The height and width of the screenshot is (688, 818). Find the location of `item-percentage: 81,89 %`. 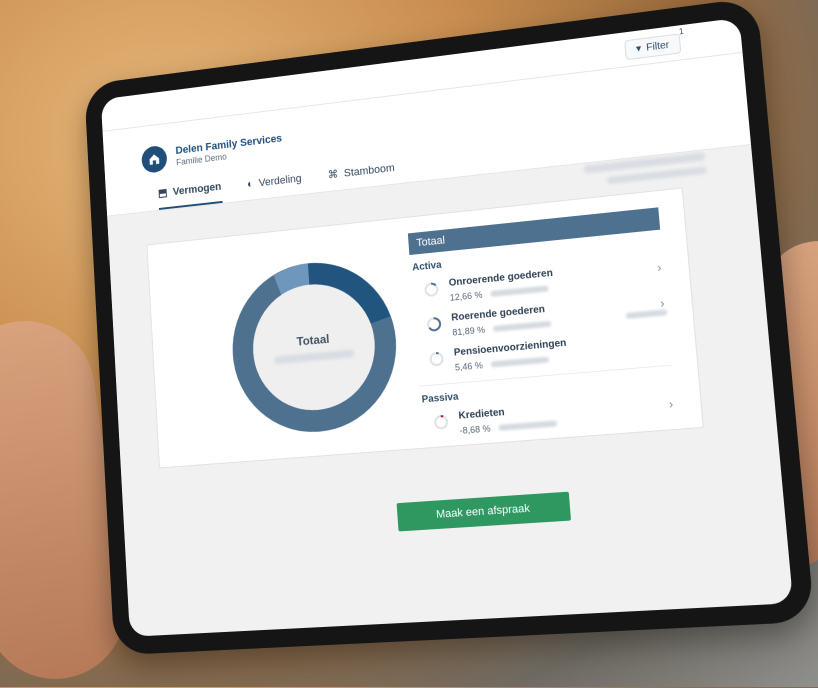

item-percentage: 81,89 % is located at coordinates (469, 331).